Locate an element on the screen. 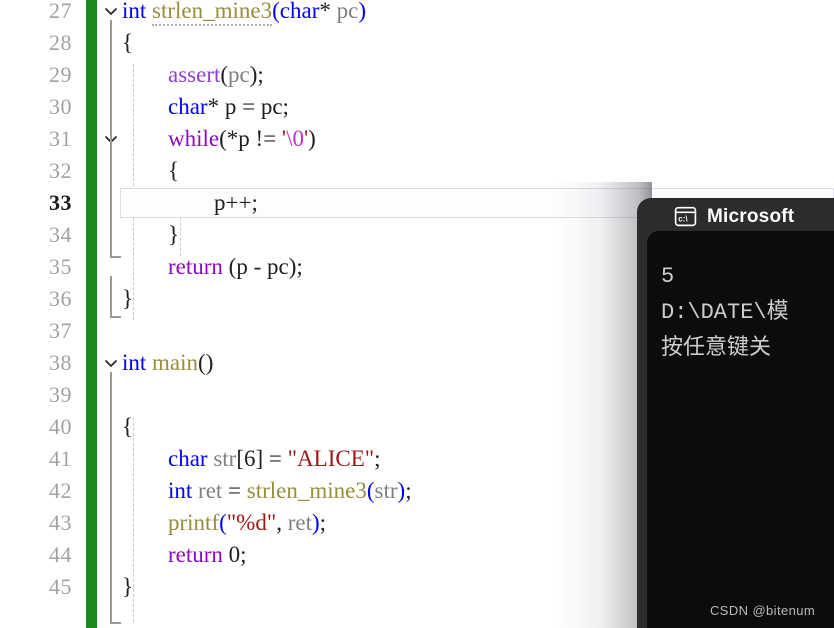 The image size is (834, 628). code-line: assert(pc); is located at coordinates (216, 75).